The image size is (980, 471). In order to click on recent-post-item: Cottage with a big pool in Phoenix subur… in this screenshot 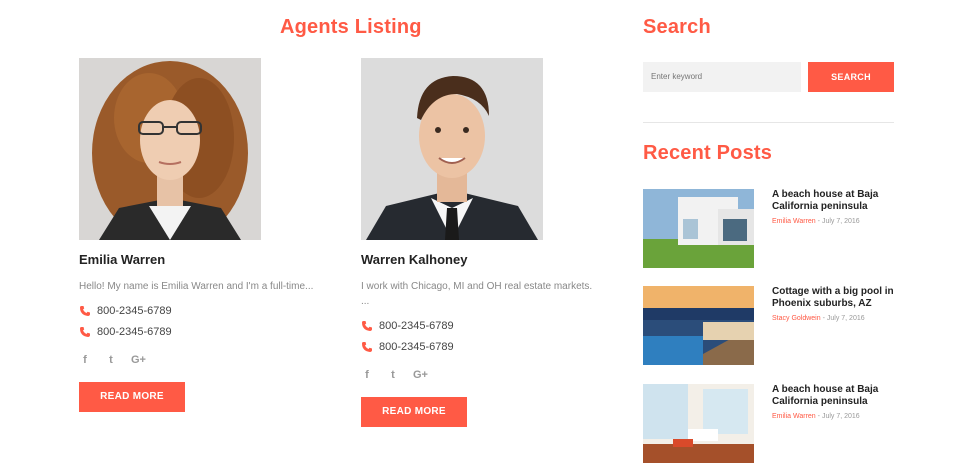, I will do `click(770, 326)`.